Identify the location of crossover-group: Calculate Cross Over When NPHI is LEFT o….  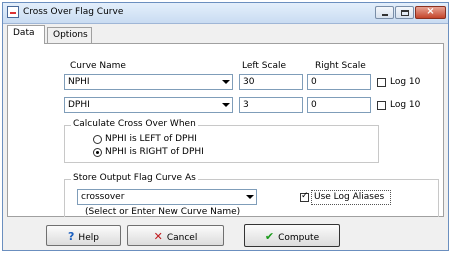
(221, 141).